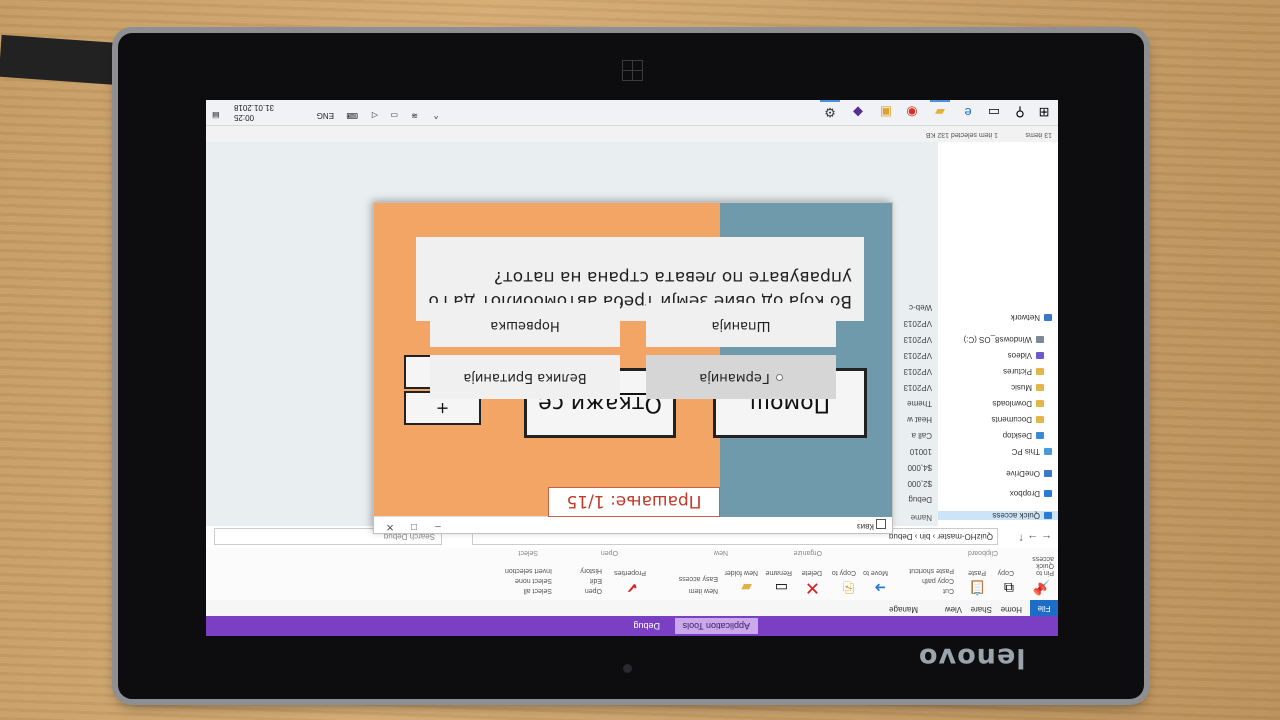  What do you see at coordinates (538, 590) in the screenshot?
I see `ribbon-select-all-label: Select all` at bounding box center [538, 590].